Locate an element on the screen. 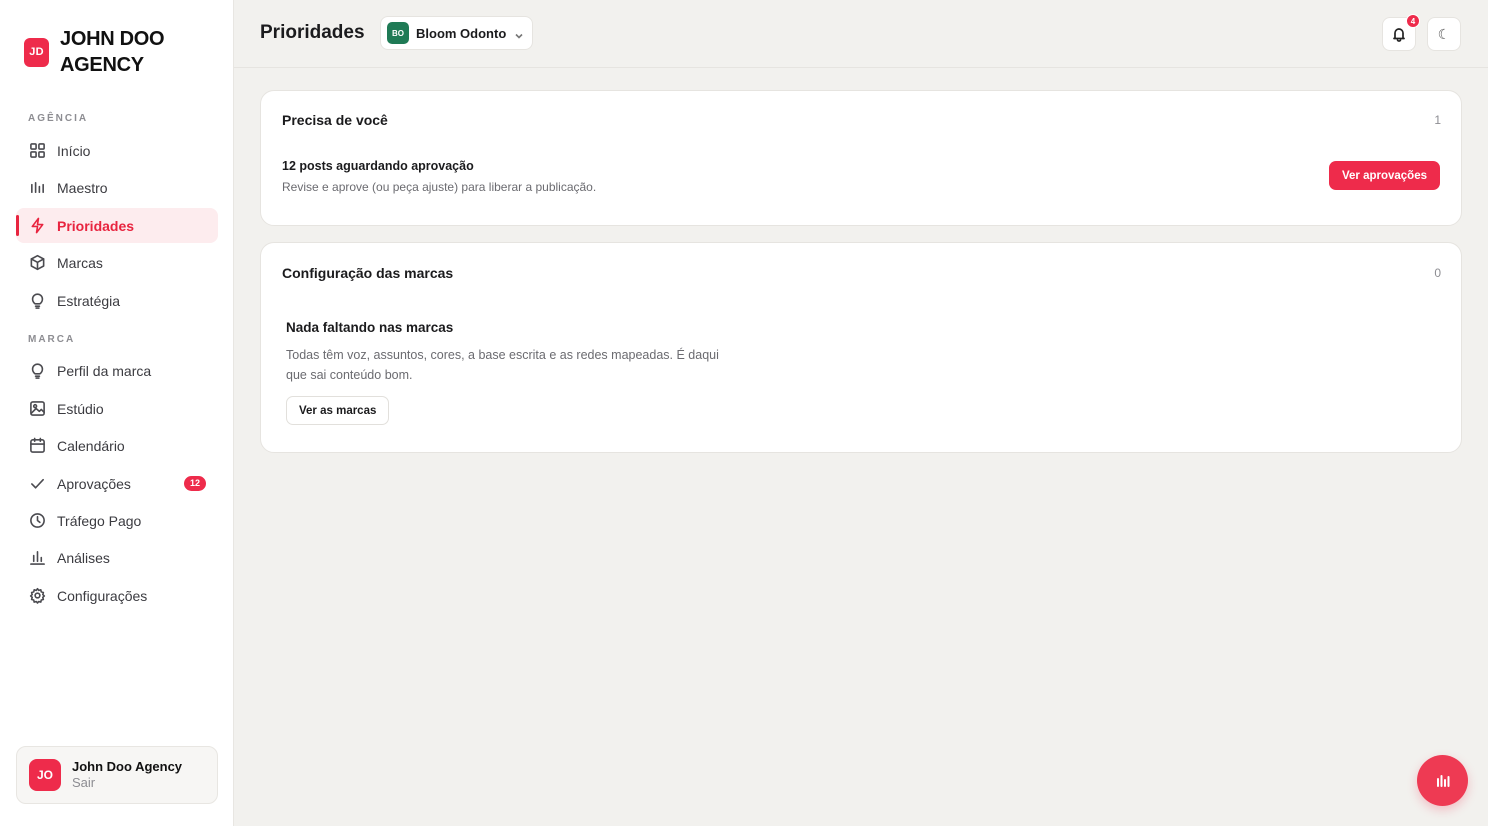 This screenshot has height=826, width=1488. sidebar-item-maestro: Maestro is located at coordinates (117, 187).